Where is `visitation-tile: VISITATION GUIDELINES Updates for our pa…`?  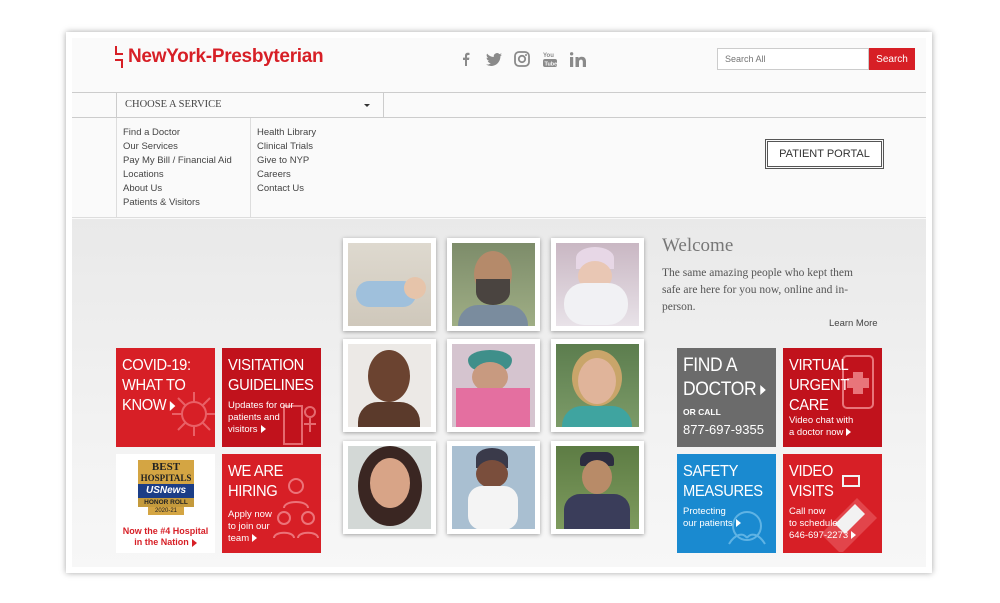 visitation-tile: VISITATION GUIDELINES Updates for our pa… is located at coordinates (271, 397).